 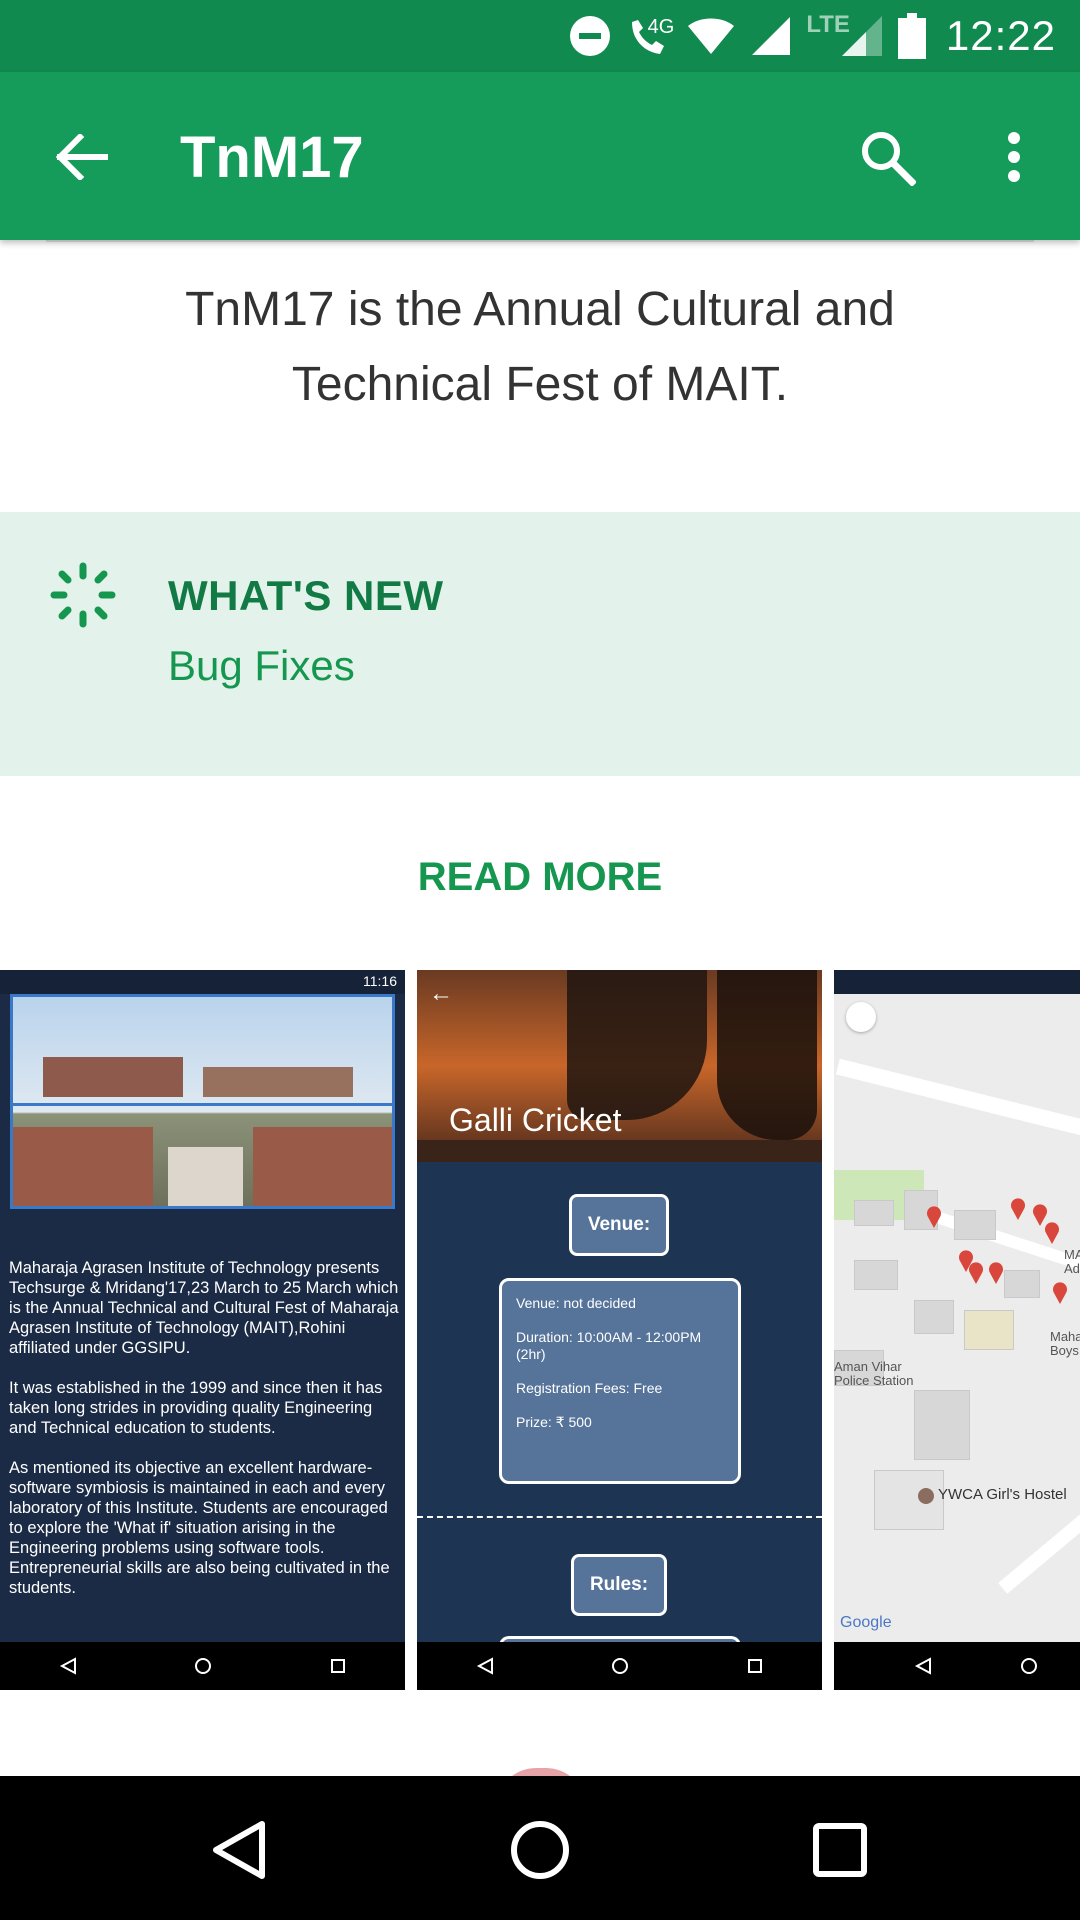 What do you see at coordinates (554, 1422) in the screenshot?
I see `prize-text: Prize: ₹ 500` at bounding box center [554, 1422].